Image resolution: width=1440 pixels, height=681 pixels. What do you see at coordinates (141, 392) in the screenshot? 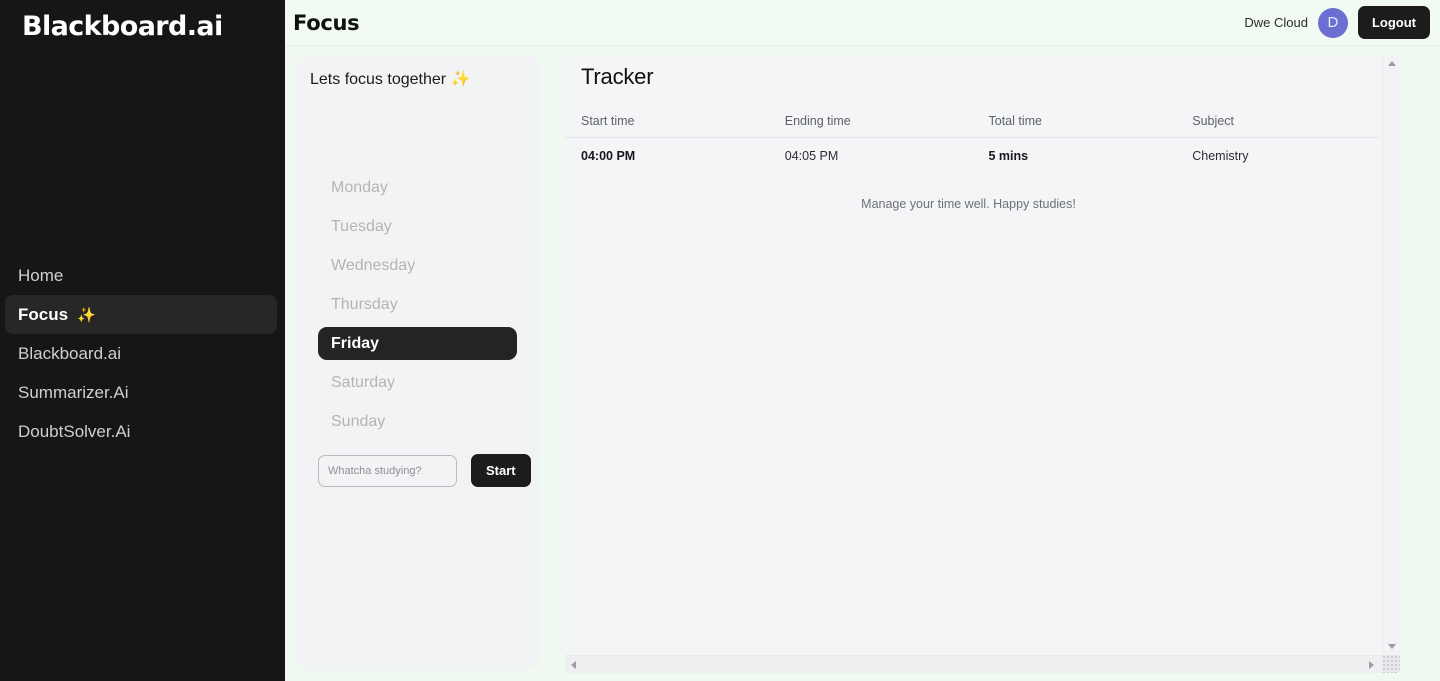
I see `sidebar-item-summarizer: Summarizer.Ai` at bounding box center [141, 392].